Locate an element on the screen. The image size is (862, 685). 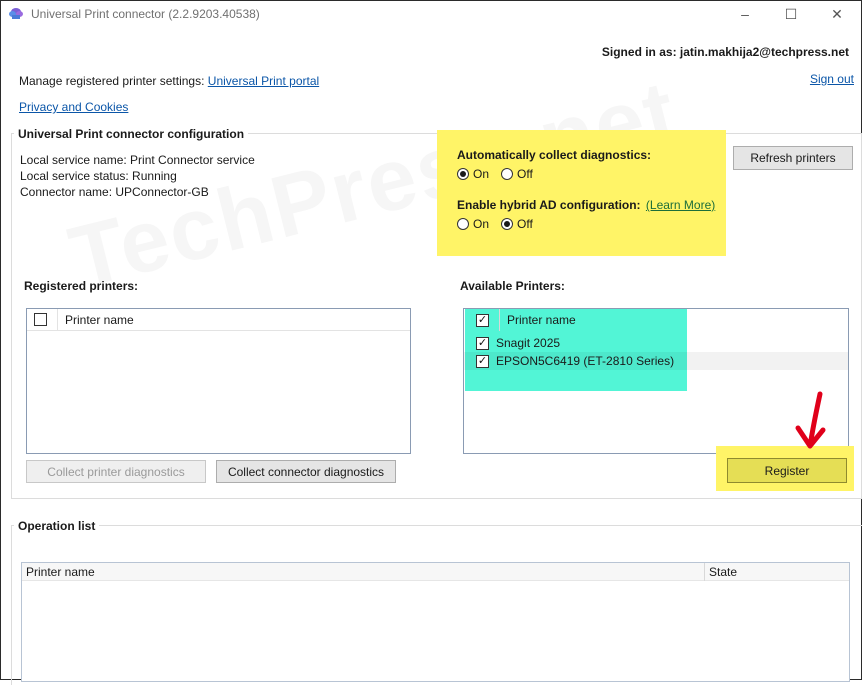
auto-diagnostics-label: Automatically collect diagnostics: is located at coordinates (554, 155).